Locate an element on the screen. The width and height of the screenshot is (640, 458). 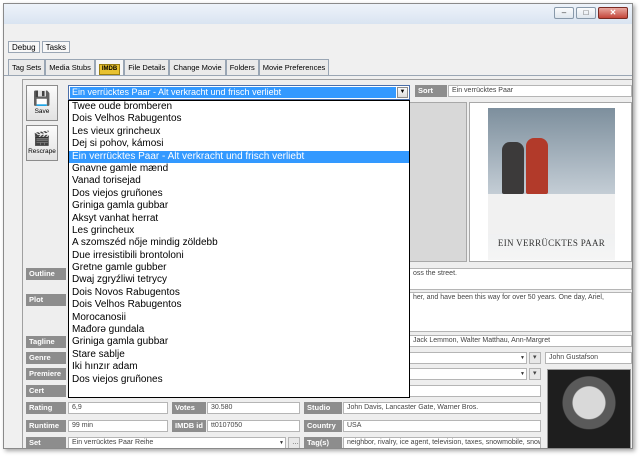
imdb-id-field: tt0107050 is located at coordinates (253, 426).